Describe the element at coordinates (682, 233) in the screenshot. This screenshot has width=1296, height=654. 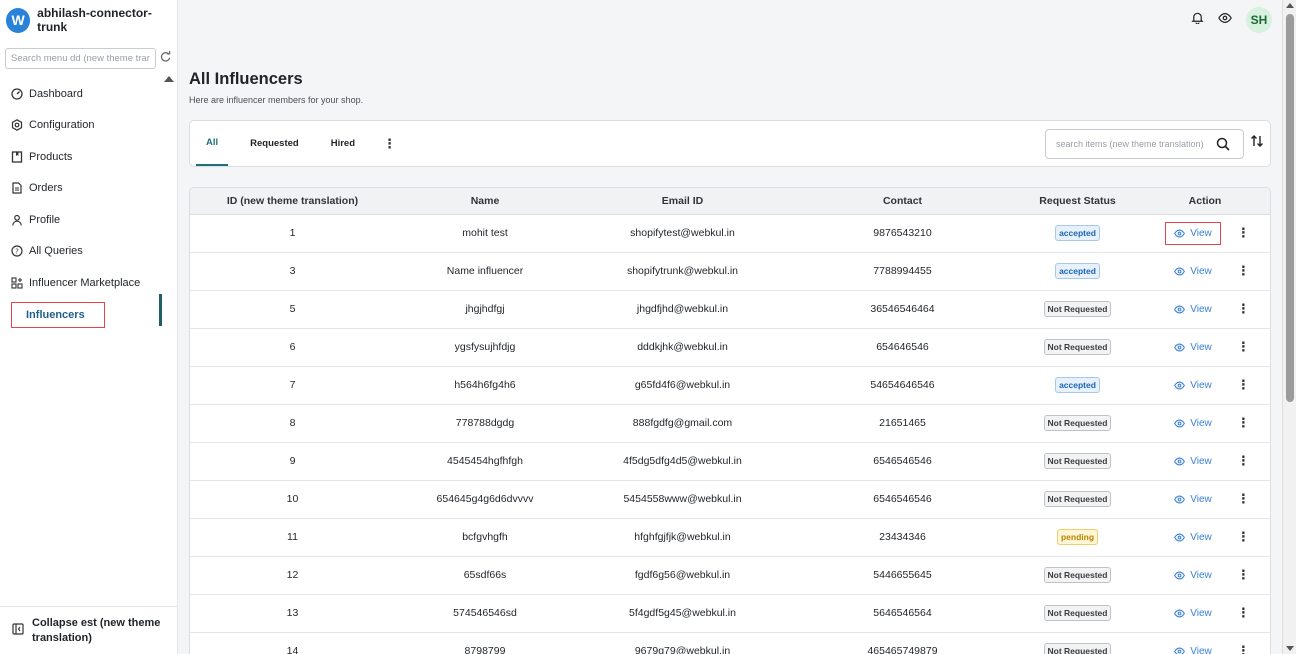
I see `cell-email: shopifytest@webkul.in` at that location.